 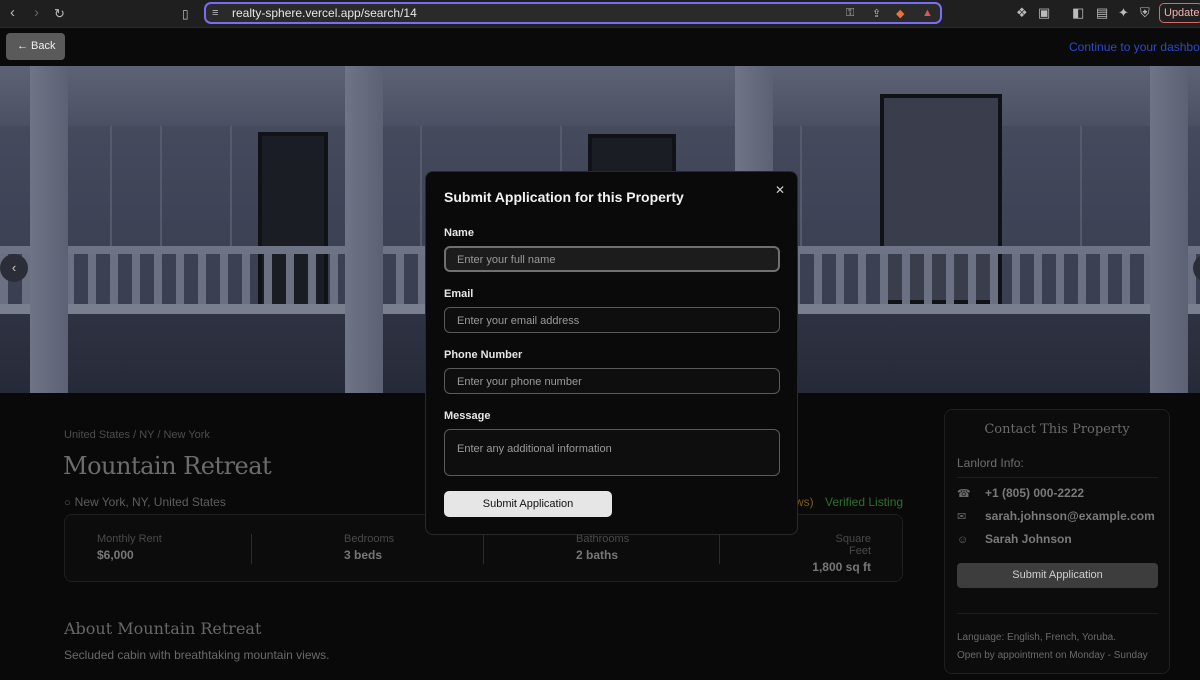 What do you see at coordinates (163, 628) in the screenshot?
I see `about-title: About Mountain Retreat` at bounding box center [163, 628].